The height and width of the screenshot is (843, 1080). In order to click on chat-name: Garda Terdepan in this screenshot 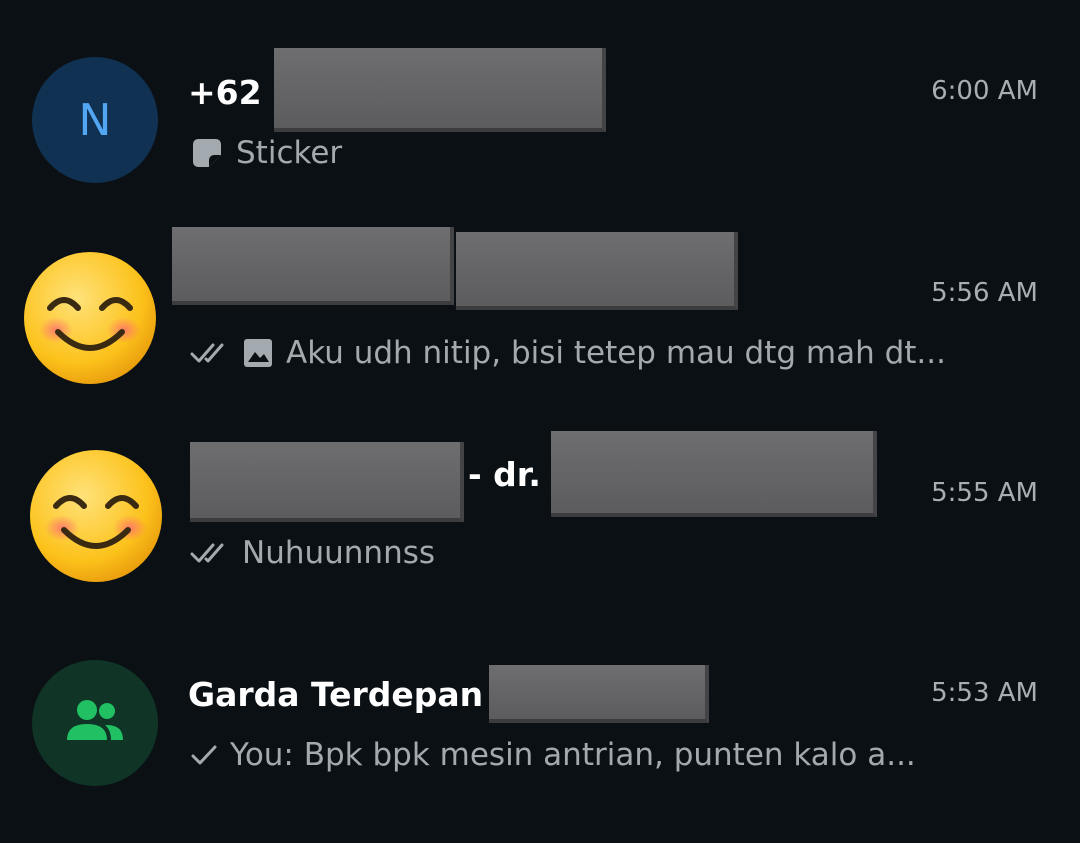, I will do `click(449, 694)`.